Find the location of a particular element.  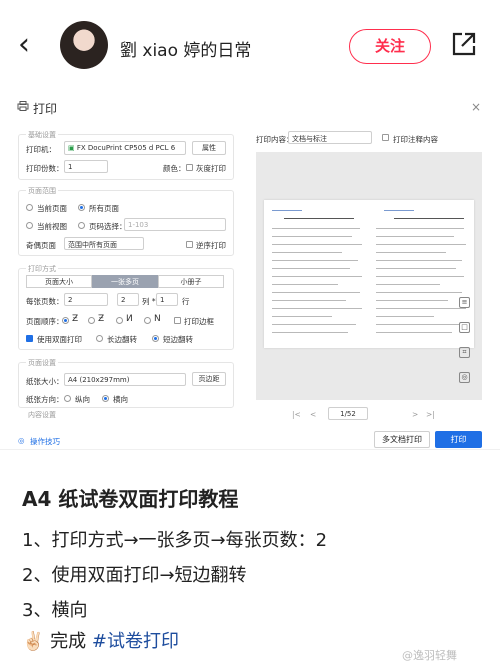

paper-size-label: 纸张大小： is located at coordinates (45, 381).